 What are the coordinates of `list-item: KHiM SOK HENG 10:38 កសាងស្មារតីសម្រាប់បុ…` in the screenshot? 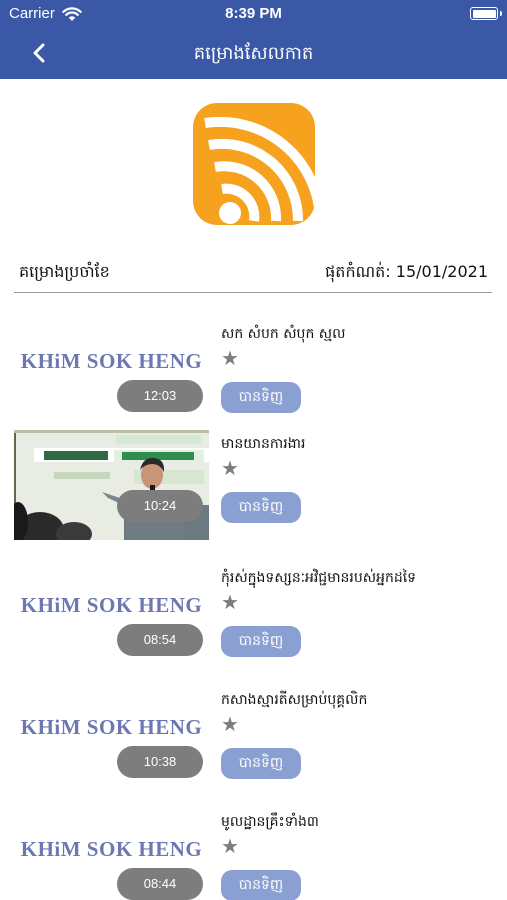 It's located at (253, 745).